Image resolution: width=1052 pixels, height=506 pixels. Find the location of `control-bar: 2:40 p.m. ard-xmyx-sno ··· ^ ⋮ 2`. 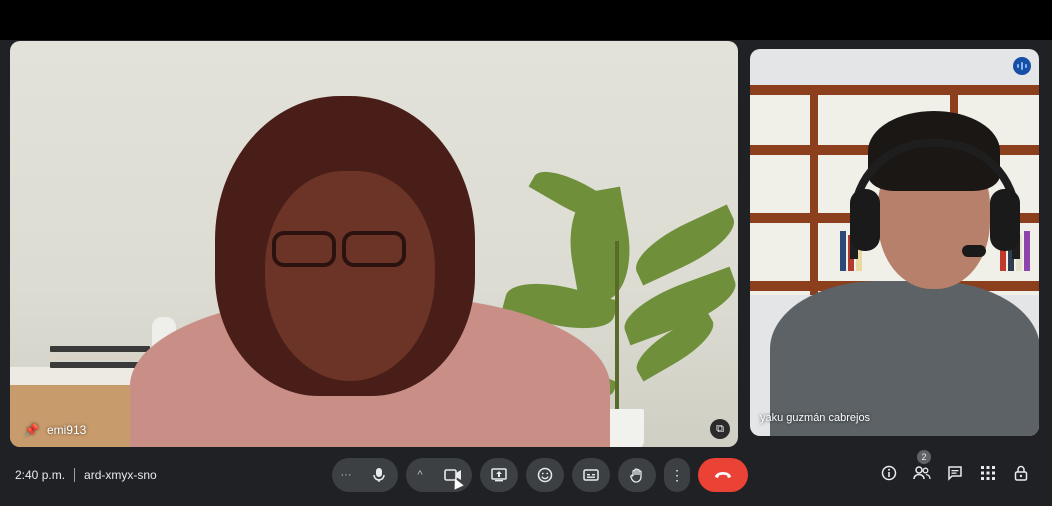

control-bar: 2:40 p.m. ard-xmyx-sno ··· ^ ⋮ 2 is located at coordinates (526, 477).